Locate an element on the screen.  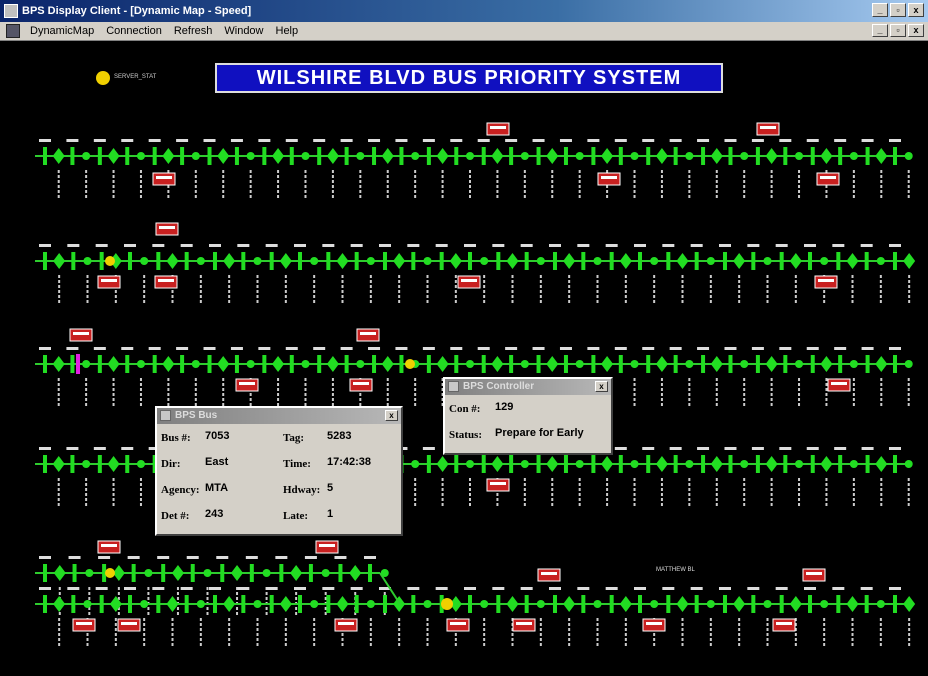
maximize-button: ▫ is located at coordinates (898, 10).